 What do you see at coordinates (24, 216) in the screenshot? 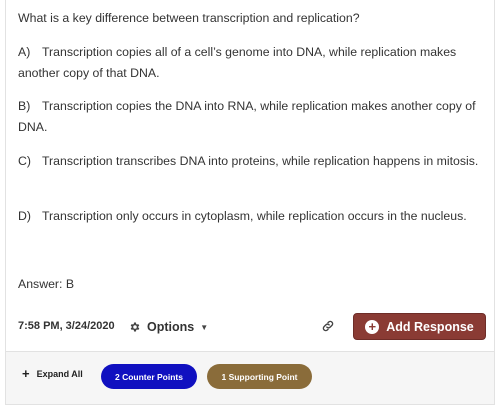
I see `option-letter: D)` at bounding box center [24, 216].